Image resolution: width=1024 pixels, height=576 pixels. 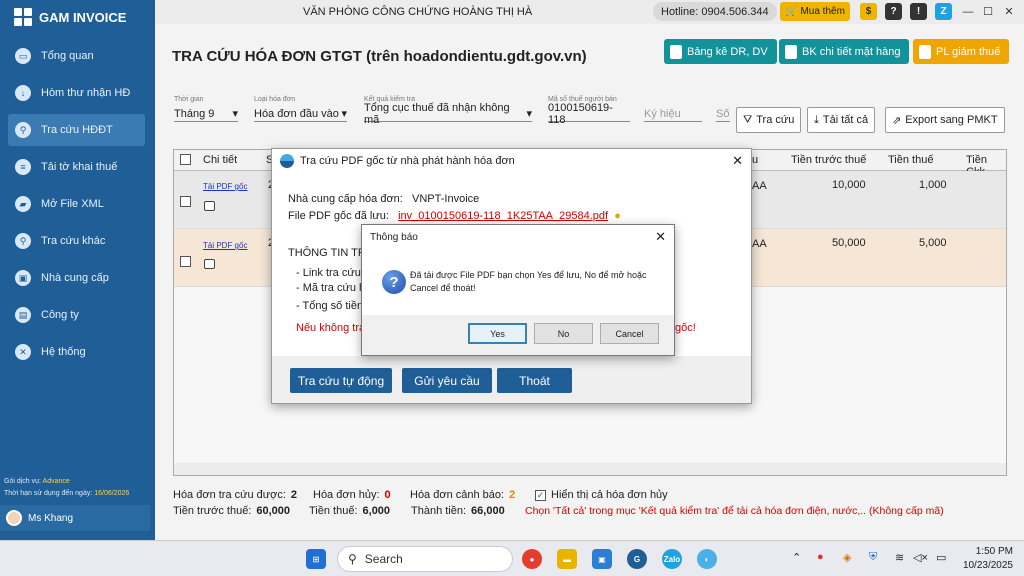 What do you see at coordinates (820, 557) in the screenshot?
I see `antivirus-icon: ●` at bounding box center [820, 557].